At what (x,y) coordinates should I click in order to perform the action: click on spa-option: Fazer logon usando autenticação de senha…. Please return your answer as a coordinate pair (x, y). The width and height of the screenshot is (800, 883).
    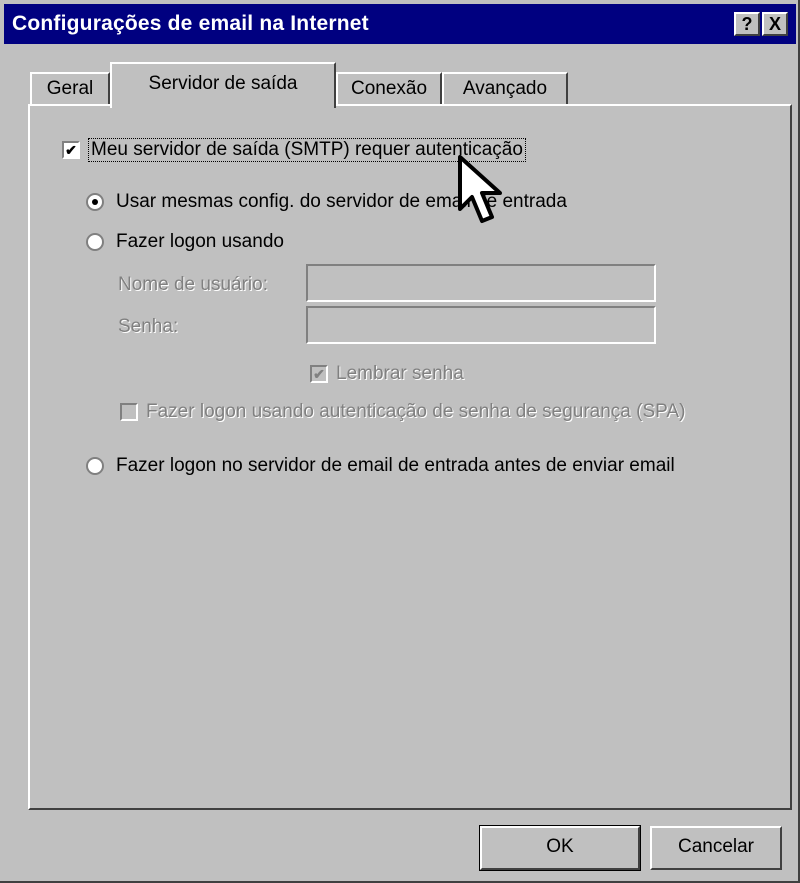
    Looking at the image, I should click on (402, 412).